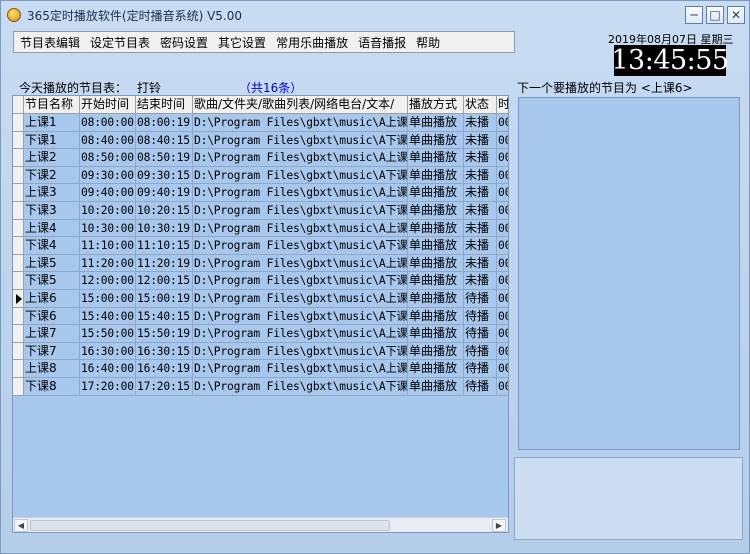 The width and height of the screenshot is (750, 554). I want to click on cell-end: 15:50:19, so click(164, 334).